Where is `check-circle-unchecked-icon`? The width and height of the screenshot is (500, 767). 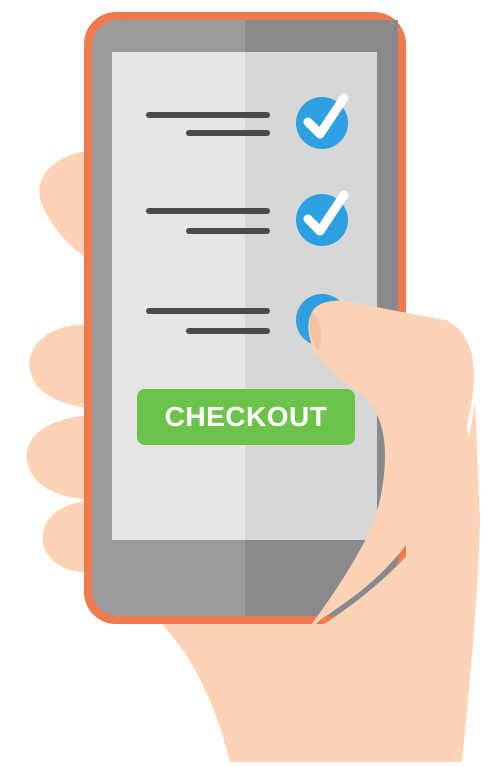 check-circle-unchecked-icon is located at coordinates (322, 320).